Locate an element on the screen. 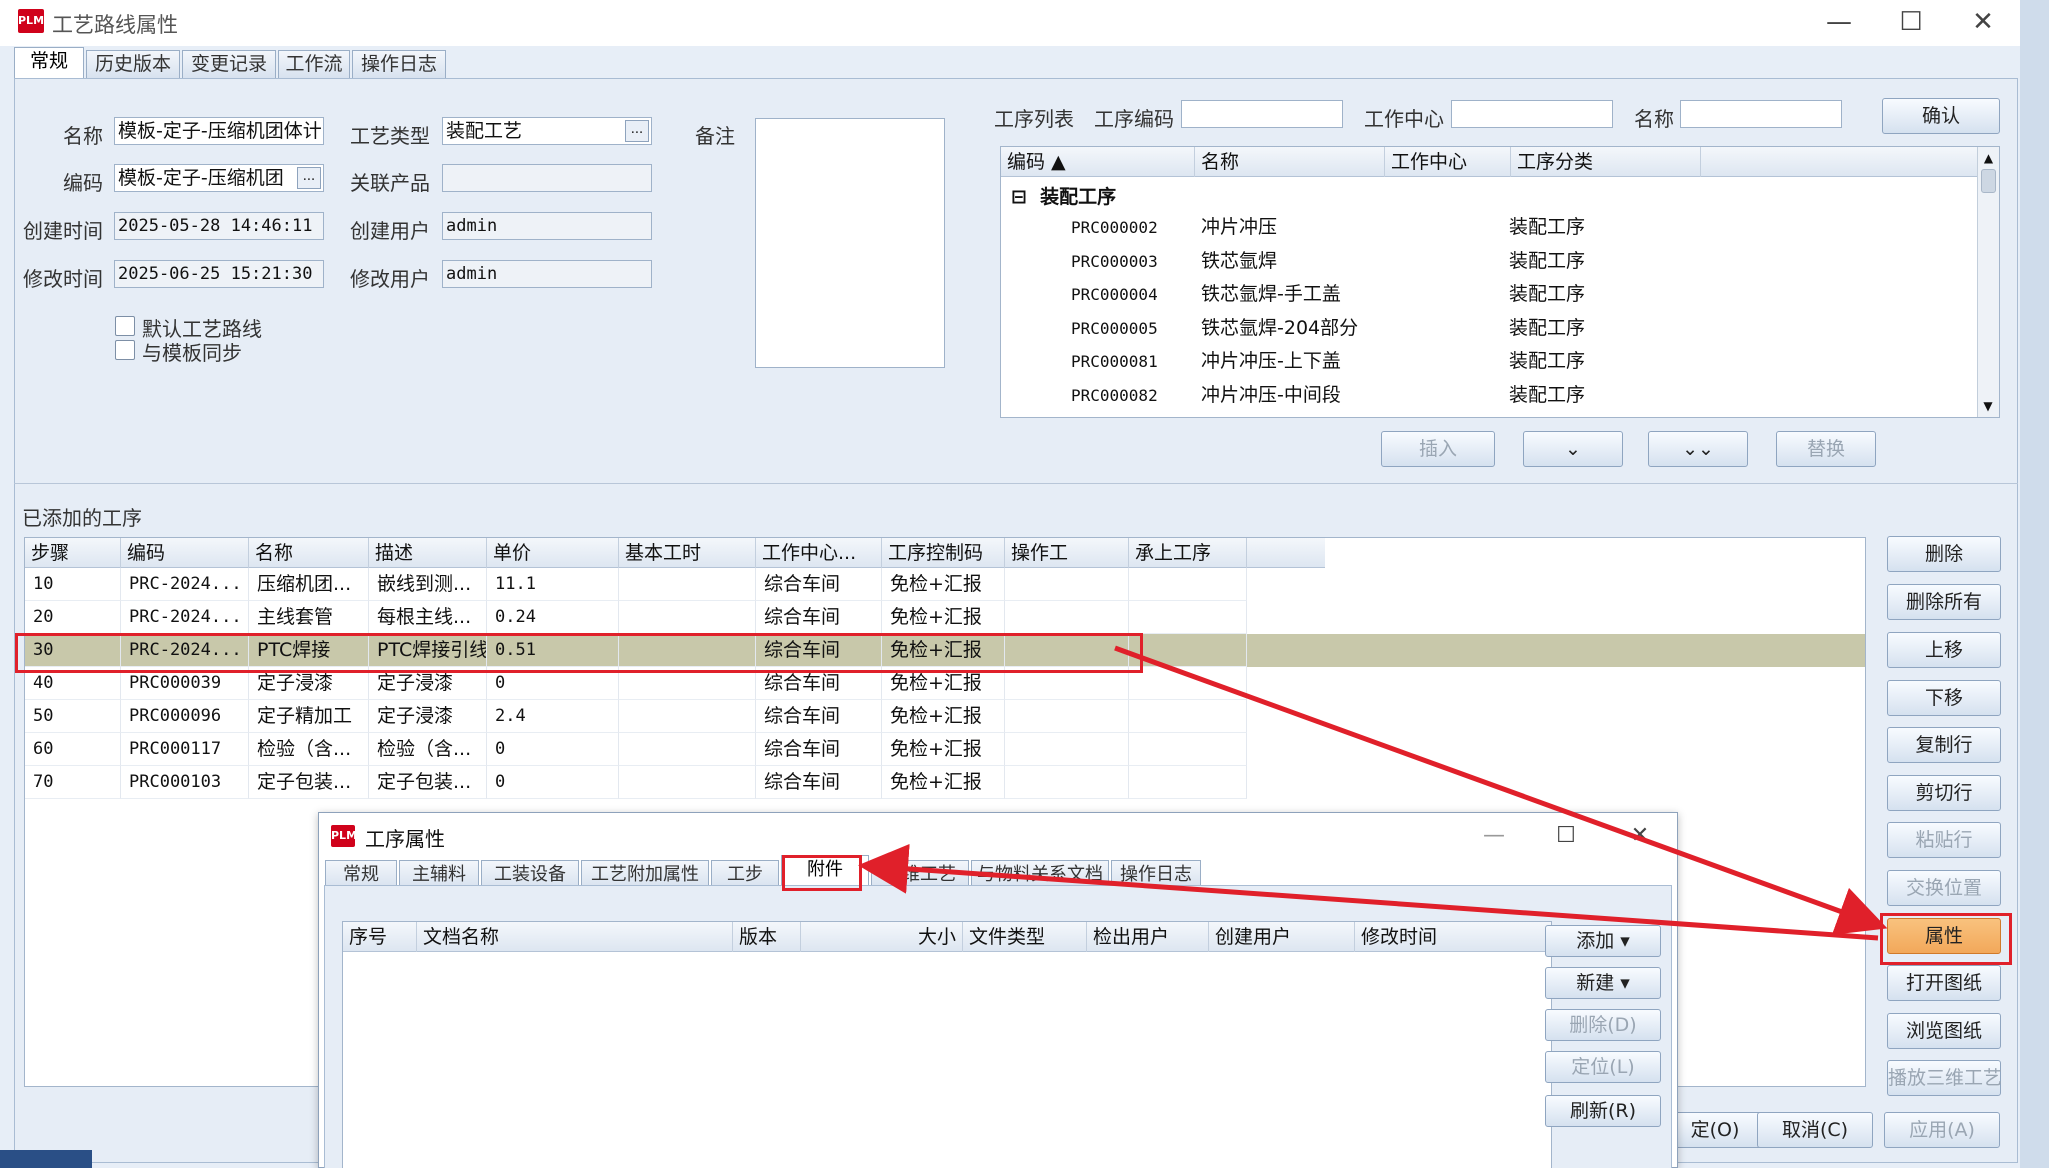 Image resolution: width=2049 pixels, height=1168 pixels. annotation-arrows is located at coordinates (1373, 793).